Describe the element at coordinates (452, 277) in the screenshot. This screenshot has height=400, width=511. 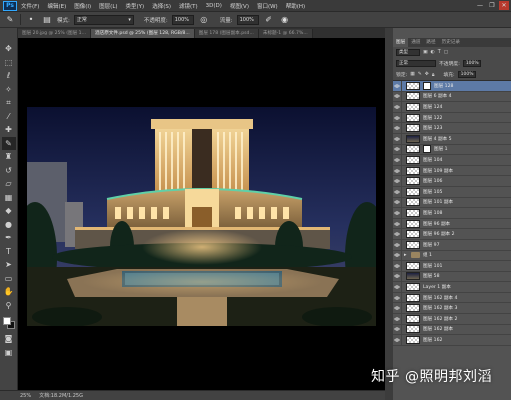
I see `layer-row: 图层 58` at that location.